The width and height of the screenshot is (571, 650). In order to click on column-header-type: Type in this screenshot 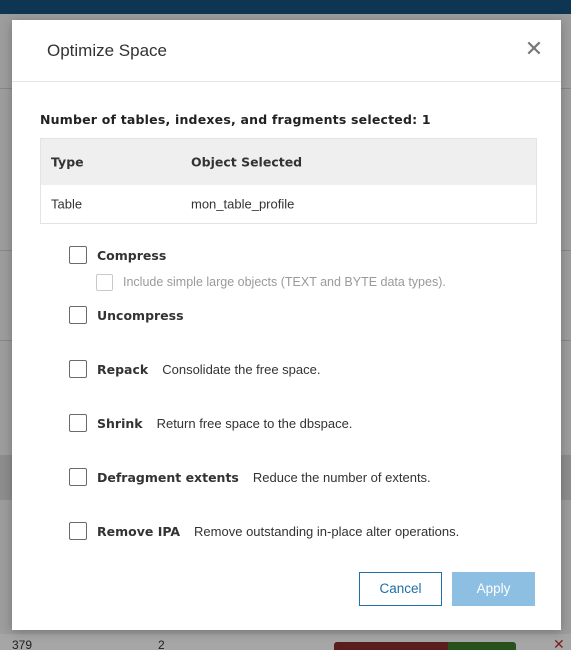, I will do `click(67, 162)`.